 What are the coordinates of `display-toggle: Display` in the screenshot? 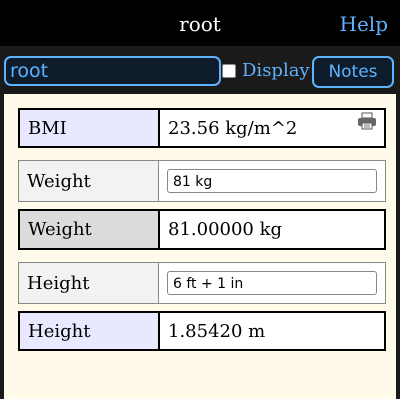 It's located at (266, 70).